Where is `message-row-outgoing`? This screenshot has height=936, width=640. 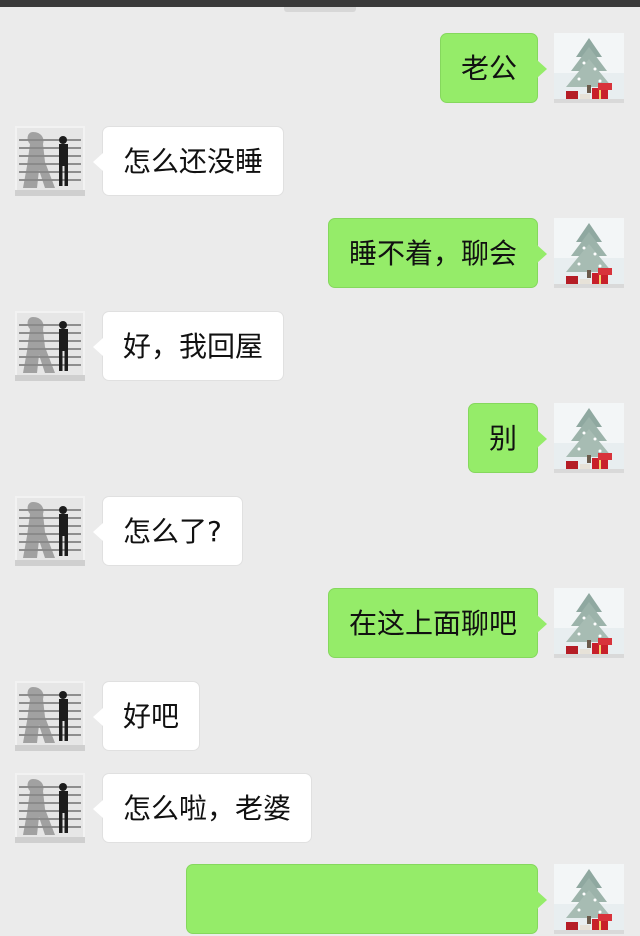
message-row-outgoing is located at coordinates (320, 900).